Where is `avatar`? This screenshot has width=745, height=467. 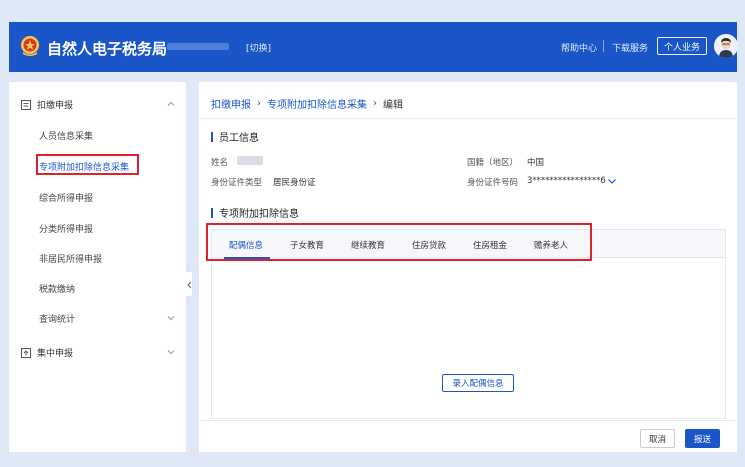 avatar is located at coordinates (726, 46).